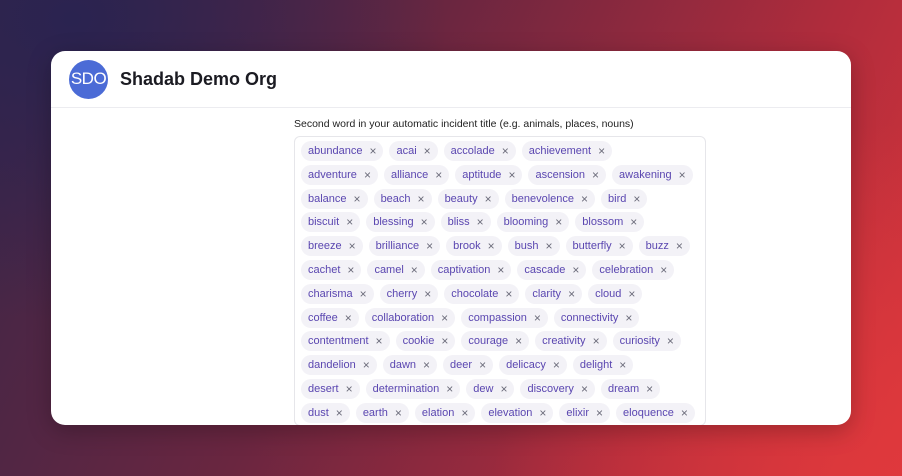 This screenshot has height=476, width=902. What do you see at coordinates (479, 151) in the screenshot?
I see `word-chip: accolade ×` at bounding box center [479, 151].